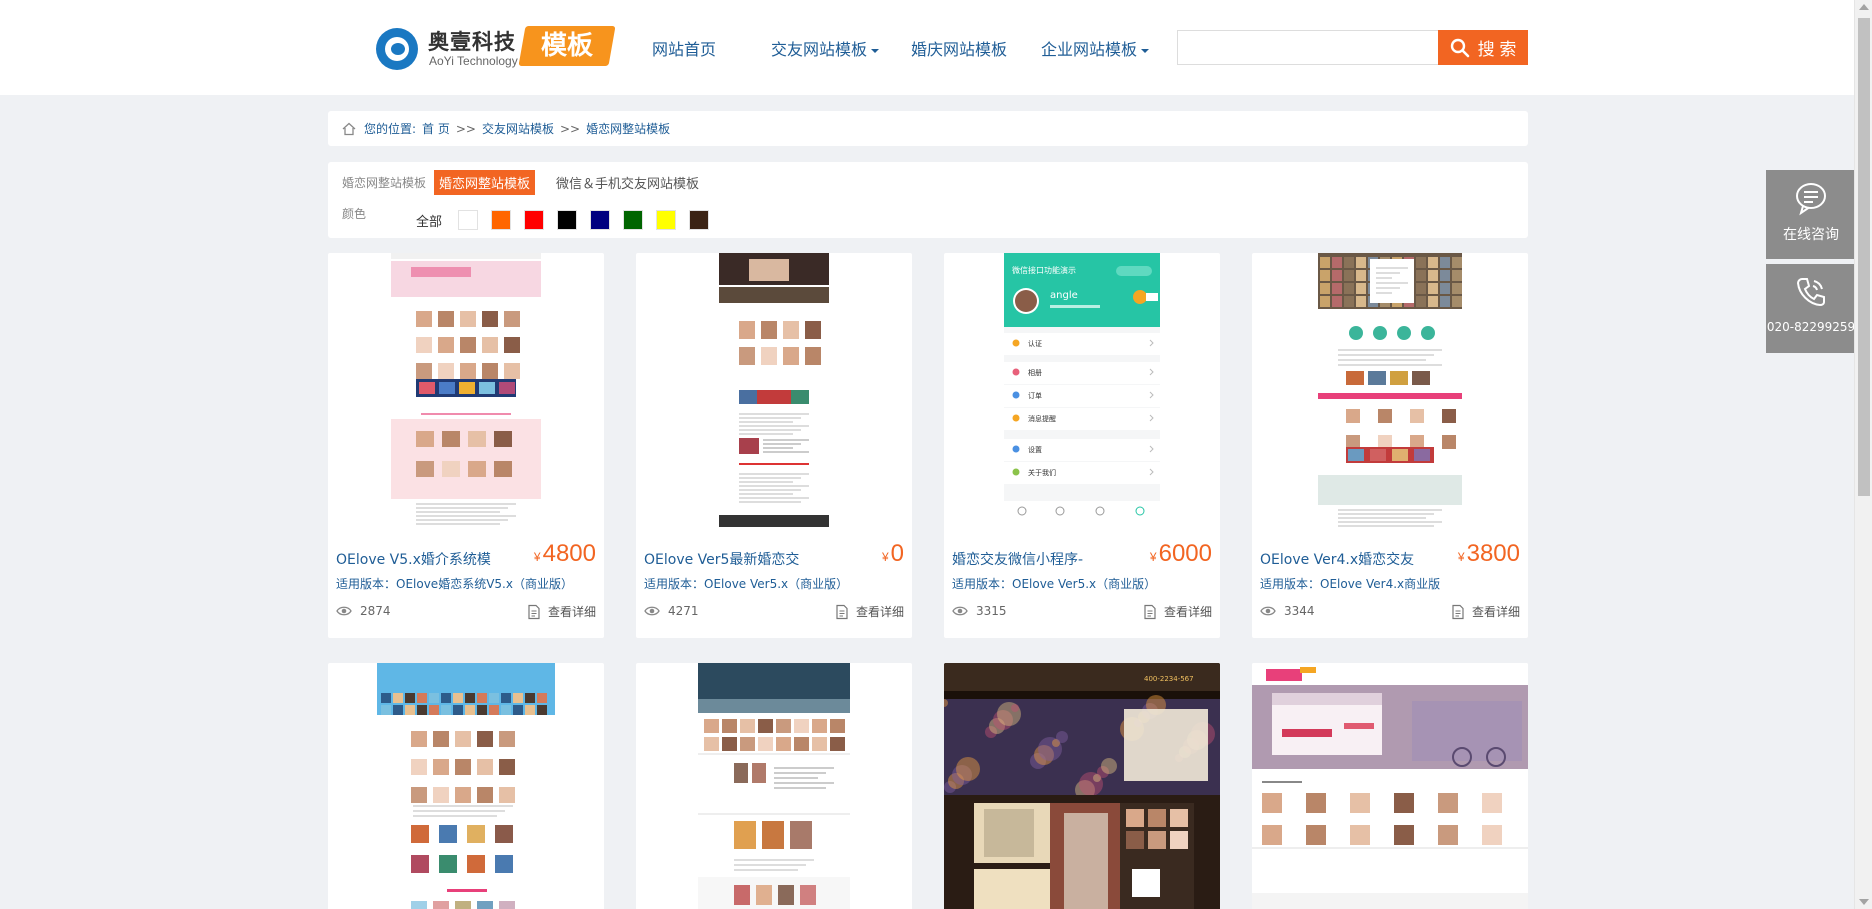  What do you see at coordinates (892, 553) in the screenshot?
I see `product-price: ¥0` at bounding box center [892, 553].